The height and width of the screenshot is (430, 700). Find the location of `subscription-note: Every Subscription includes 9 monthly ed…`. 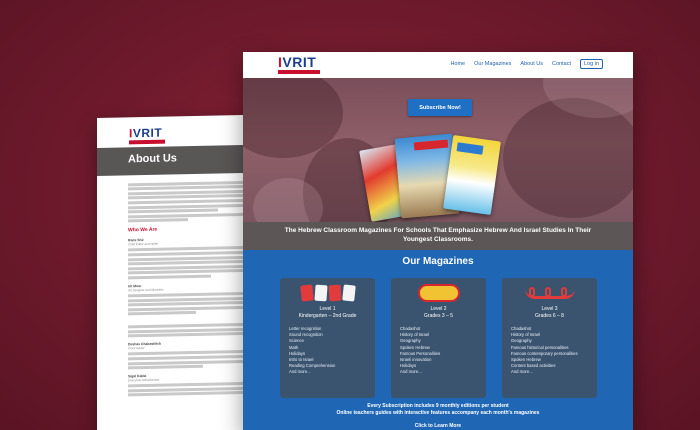

subscription-note: Every Subscription includes 9 monthly ed… is located at coordinates (438, 406).